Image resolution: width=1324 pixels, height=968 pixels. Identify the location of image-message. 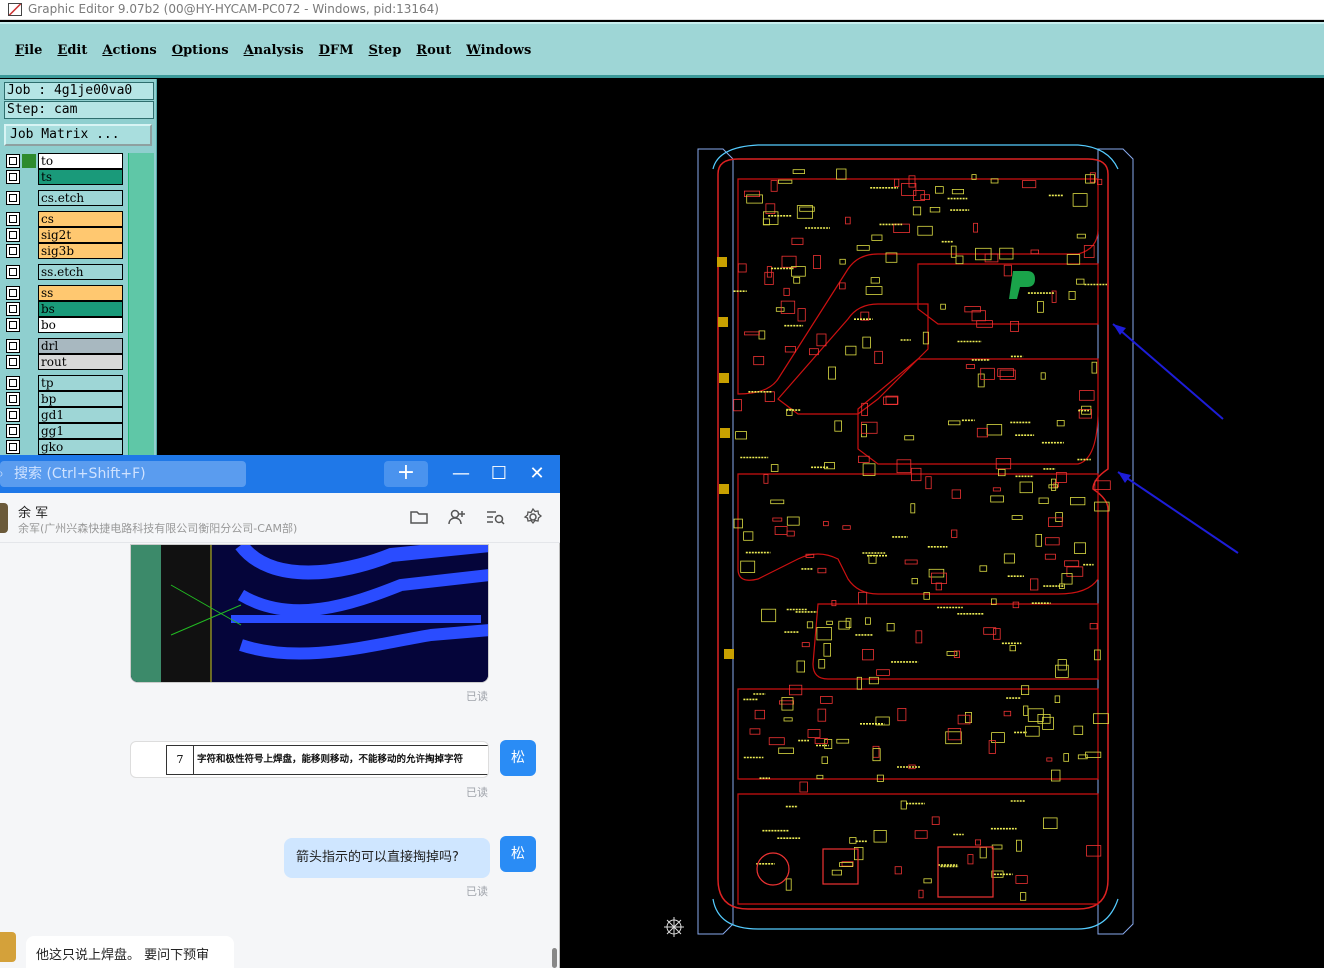
(309, 613).